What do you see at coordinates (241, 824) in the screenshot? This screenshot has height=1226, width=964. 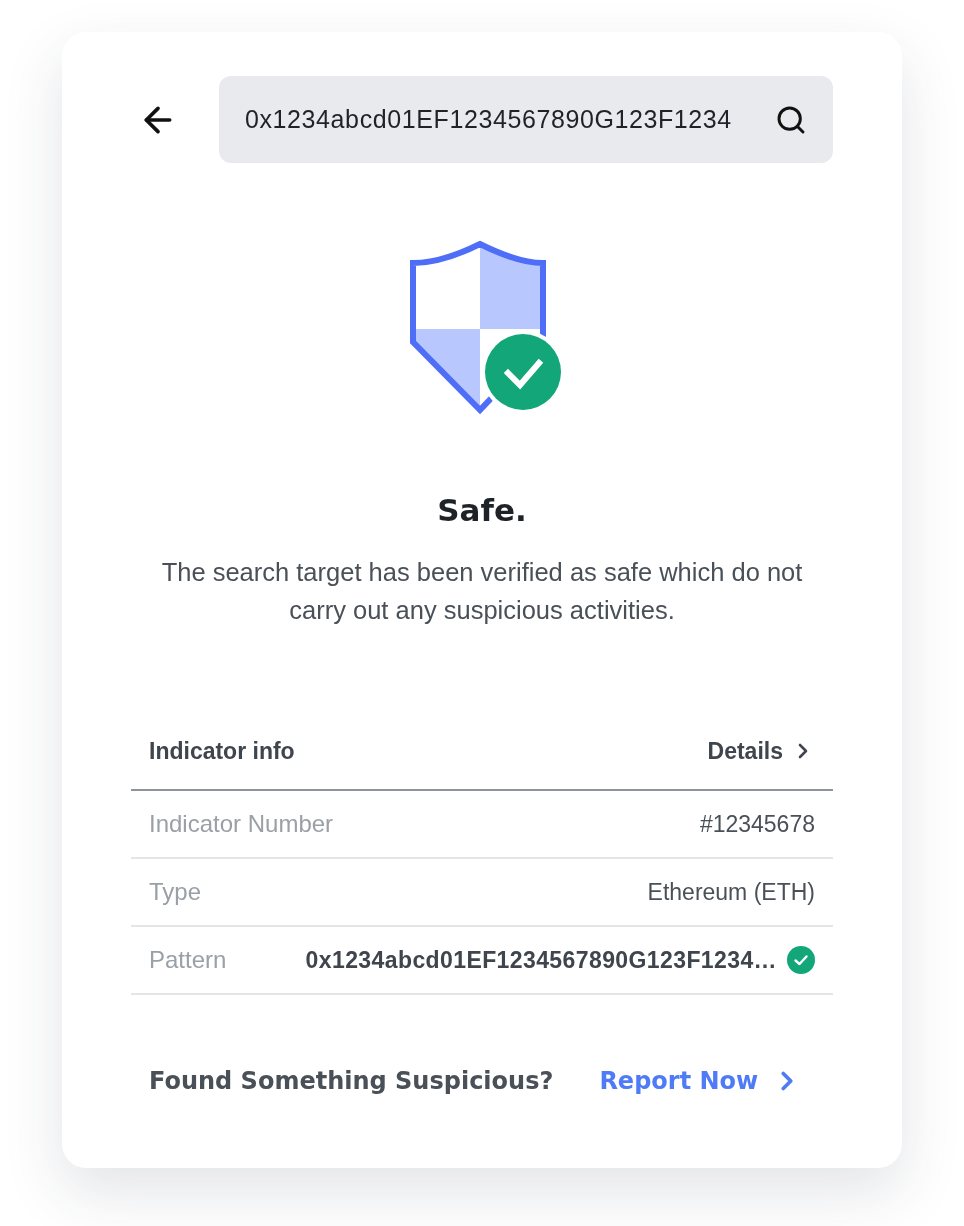 I see `row-label: Indicator Number` at bounding box center [241, 824].